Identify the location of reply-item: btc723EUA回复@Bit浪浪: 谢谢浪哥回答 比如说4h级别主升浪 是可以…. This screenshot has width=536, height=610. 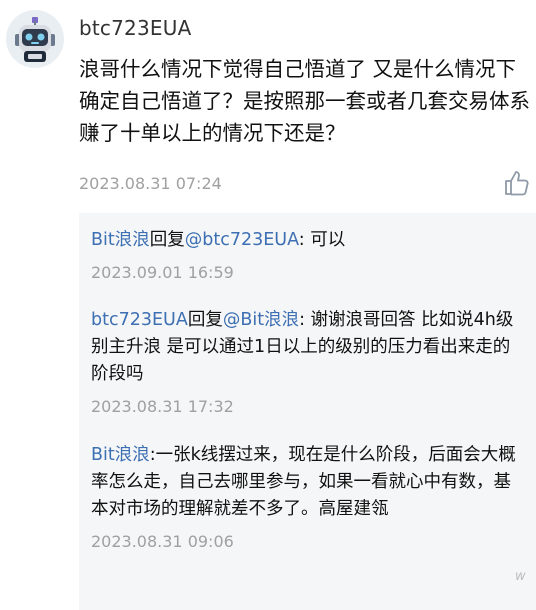
(309, 361).